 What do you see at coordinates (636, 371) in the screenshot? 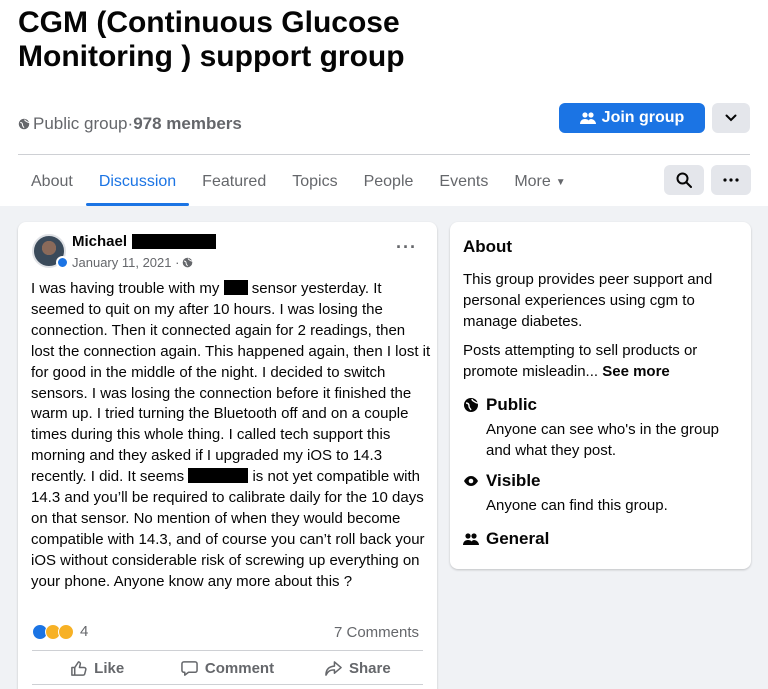
I see `see-more-link: See more` at bounding box center [636, 371].